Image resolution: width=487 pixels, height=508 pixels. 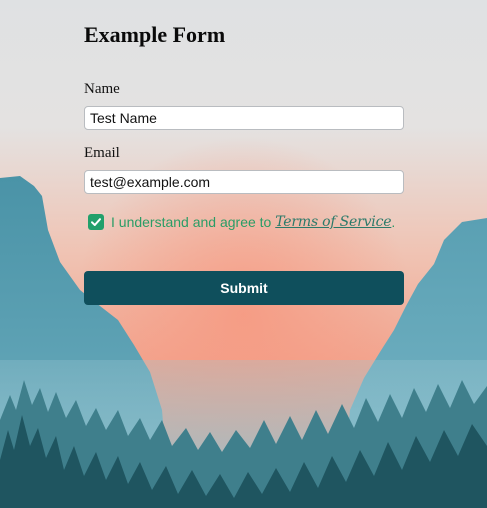 I want to click on form-title: Example Form, so click(x=155, y=34).